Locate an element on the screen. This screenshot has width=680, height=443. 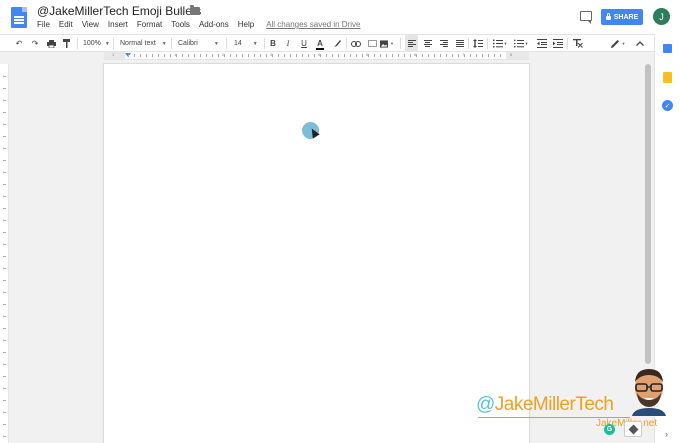
menu-edit: Edit is located at coordinates (66, 24).